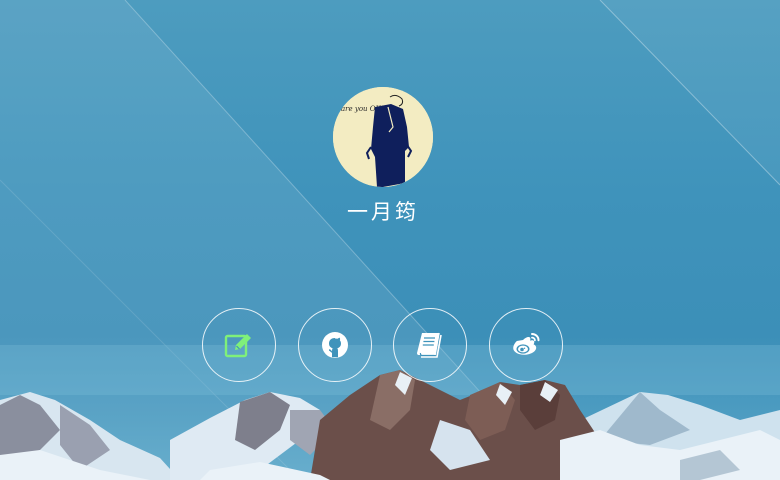 The image size is (780, 480). I want to click on avatar-illustration: are you OK?, so click(383, 137).